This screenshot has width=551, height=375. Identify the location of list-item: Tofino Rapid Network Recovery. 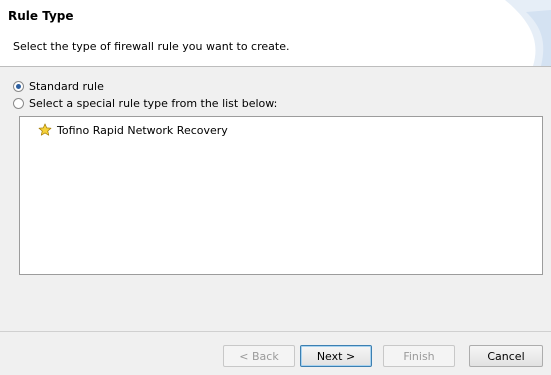
(133, 130).